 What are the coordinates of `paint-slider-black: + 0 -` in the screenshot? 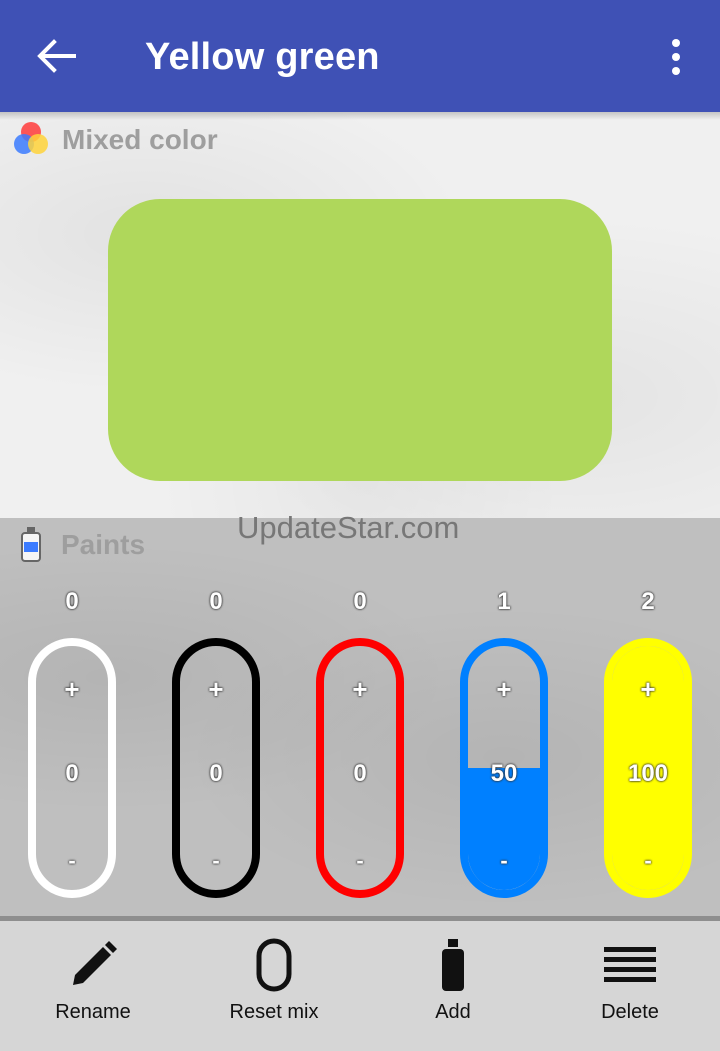 It's located at (216, 768).